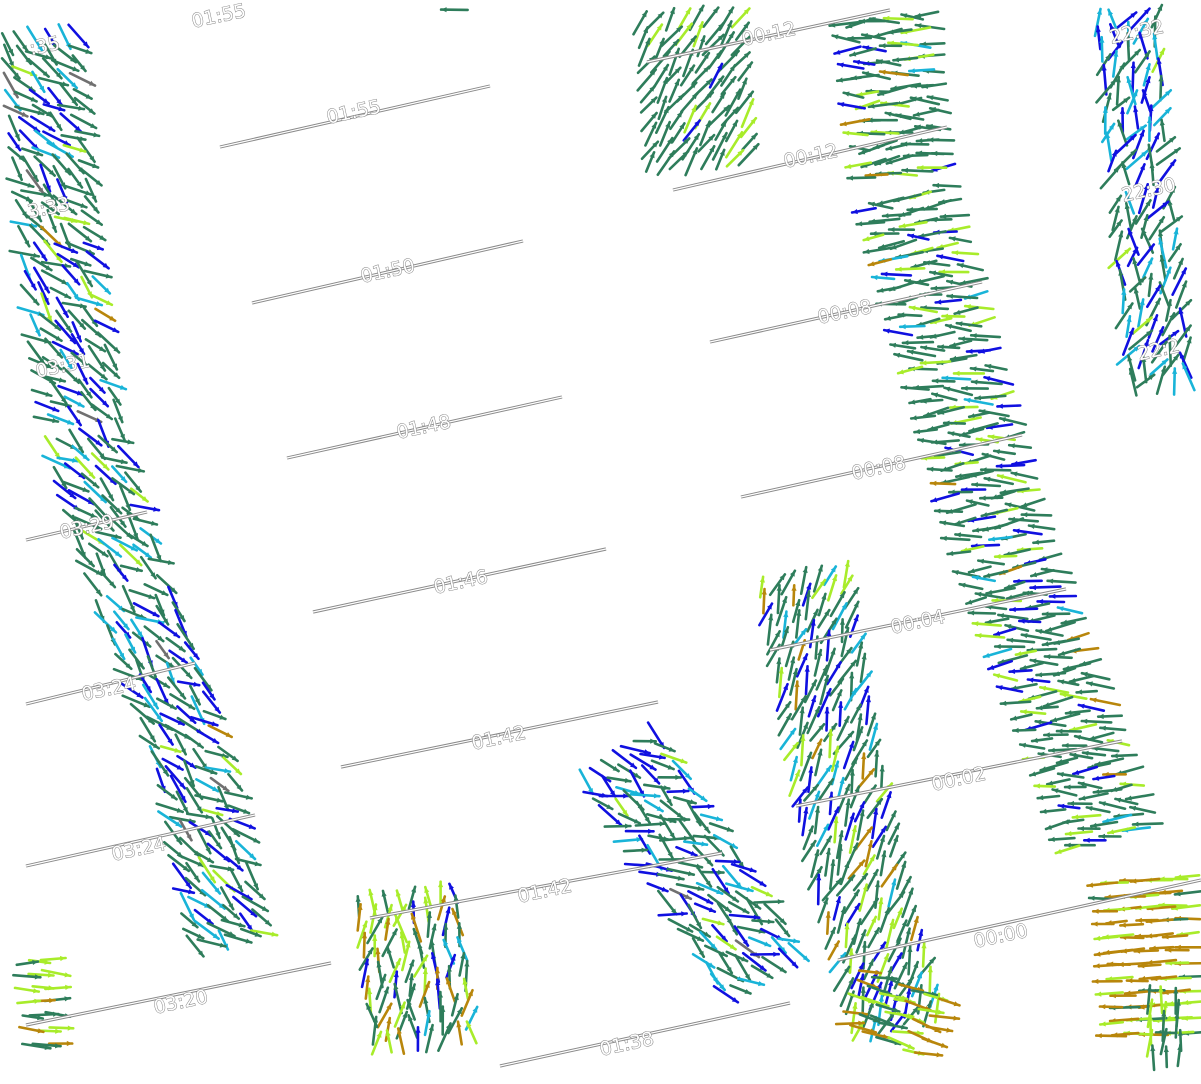 The image size is (1201, 1084). I want to click on time-label: 03:24, so click(109, 689).